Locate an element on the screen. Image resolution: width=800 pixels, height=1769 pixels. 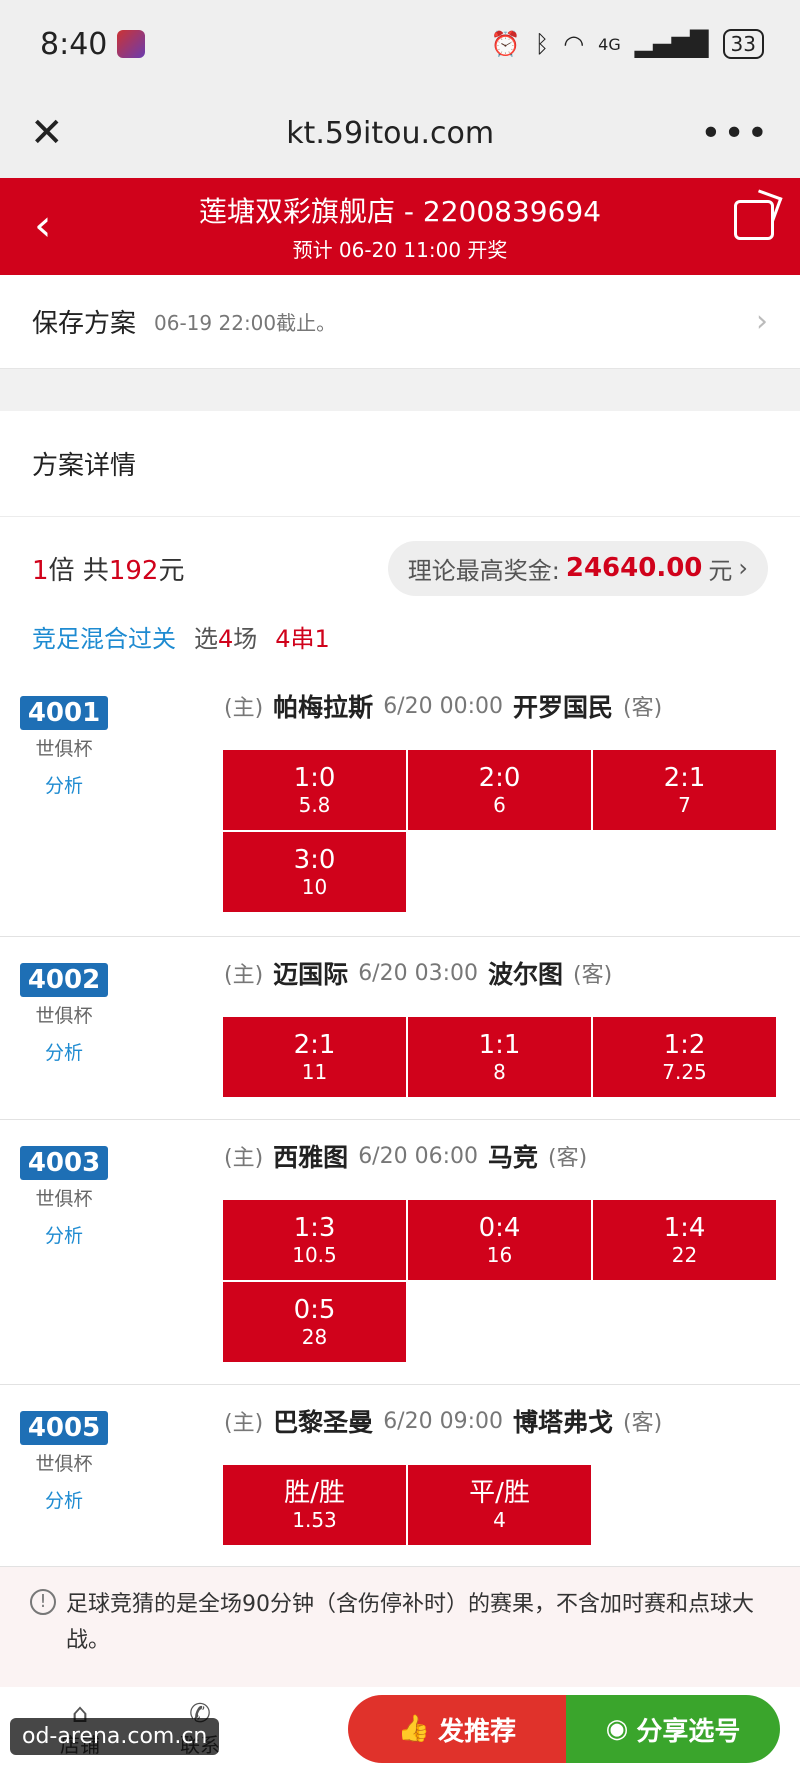
share-icon is located at coordinates (754, 220).